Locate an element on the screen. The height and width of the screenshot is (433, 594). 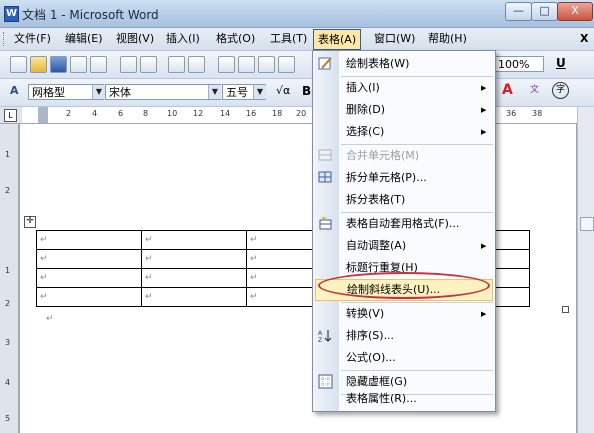
menu-table: 表格(A) is located at coordinates (337, 39).